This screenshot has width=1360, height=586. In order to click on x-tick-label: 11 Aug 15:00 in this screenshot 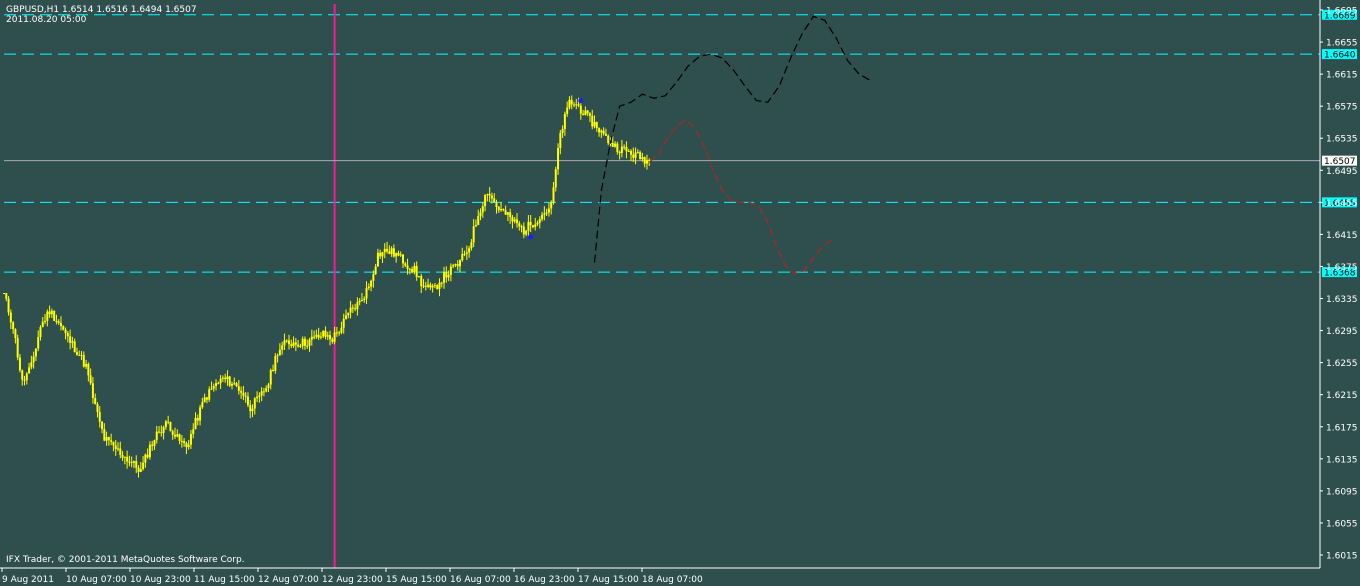, I will do `click(224, 580)`.